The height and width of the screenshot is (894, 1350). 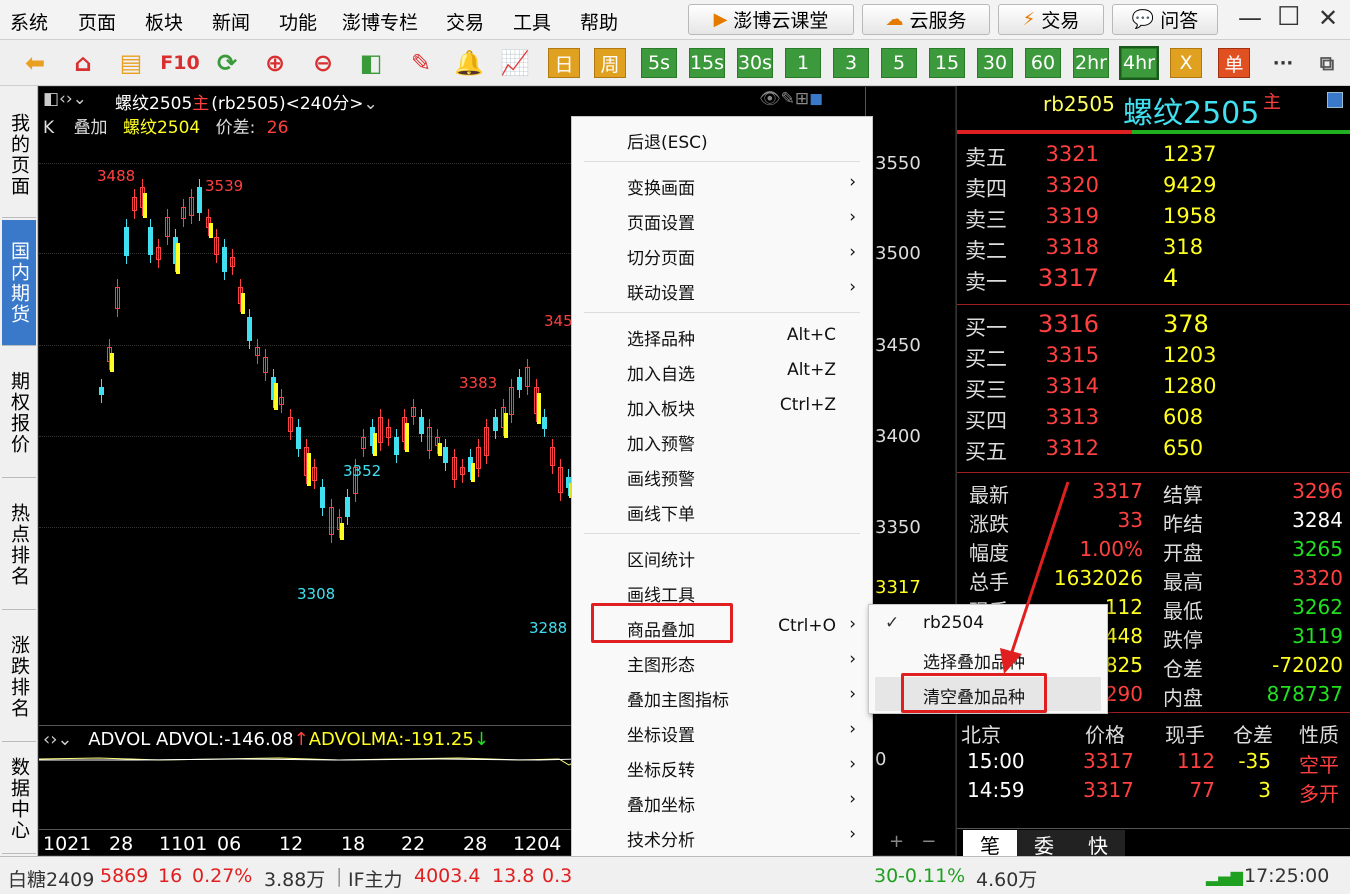 What do you see at coordinates (1327, 63) in the screenshot?
I see `window-switch-icon: ⧉` at bounding box center [1327, 63].